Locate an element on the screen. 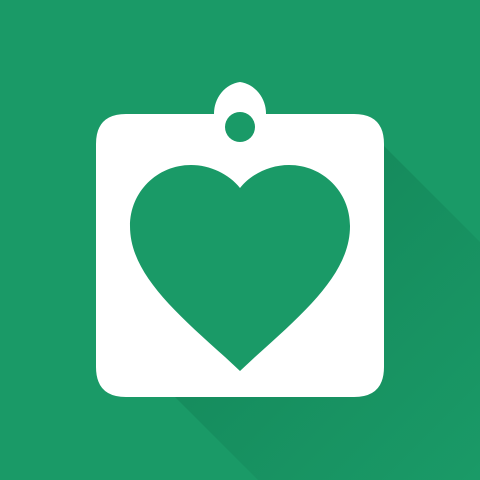 The image size is (480, 480). clipboard-hole is located at coordinates (240, 127).